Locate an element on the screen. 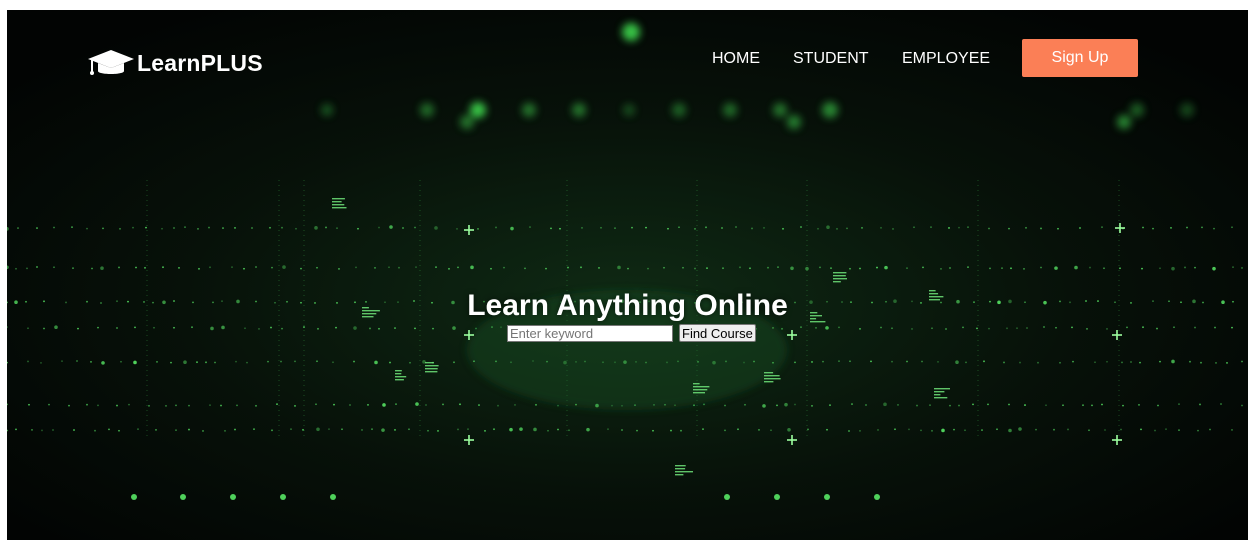  hero-title: Learn Anything Online is located at coordinates (627, 305).